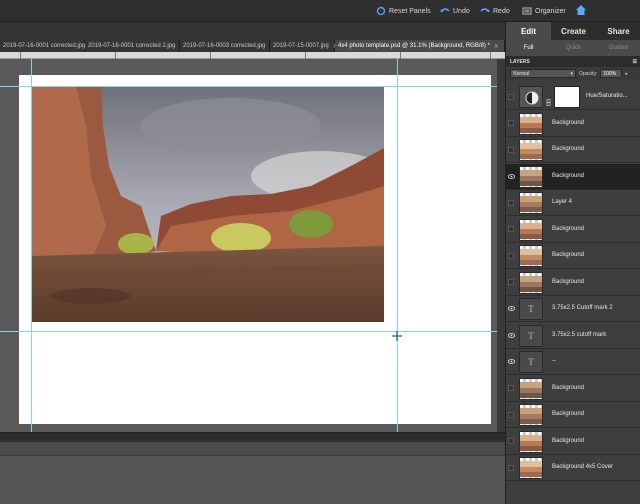 This screenshot has width=640, height=504. I want to click on tab-create: Create, so click(573, 31).